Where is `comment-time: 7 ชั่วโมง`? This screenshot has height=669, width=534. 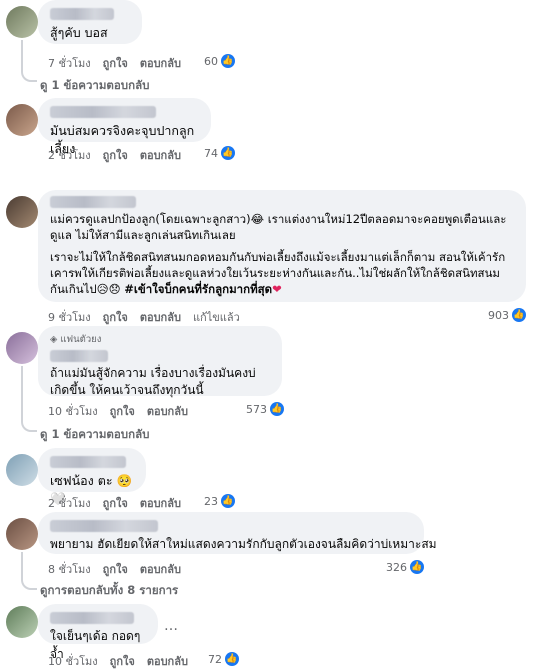 comment-time: 7 ชั่วโมง is located at coordinates (69, 63).